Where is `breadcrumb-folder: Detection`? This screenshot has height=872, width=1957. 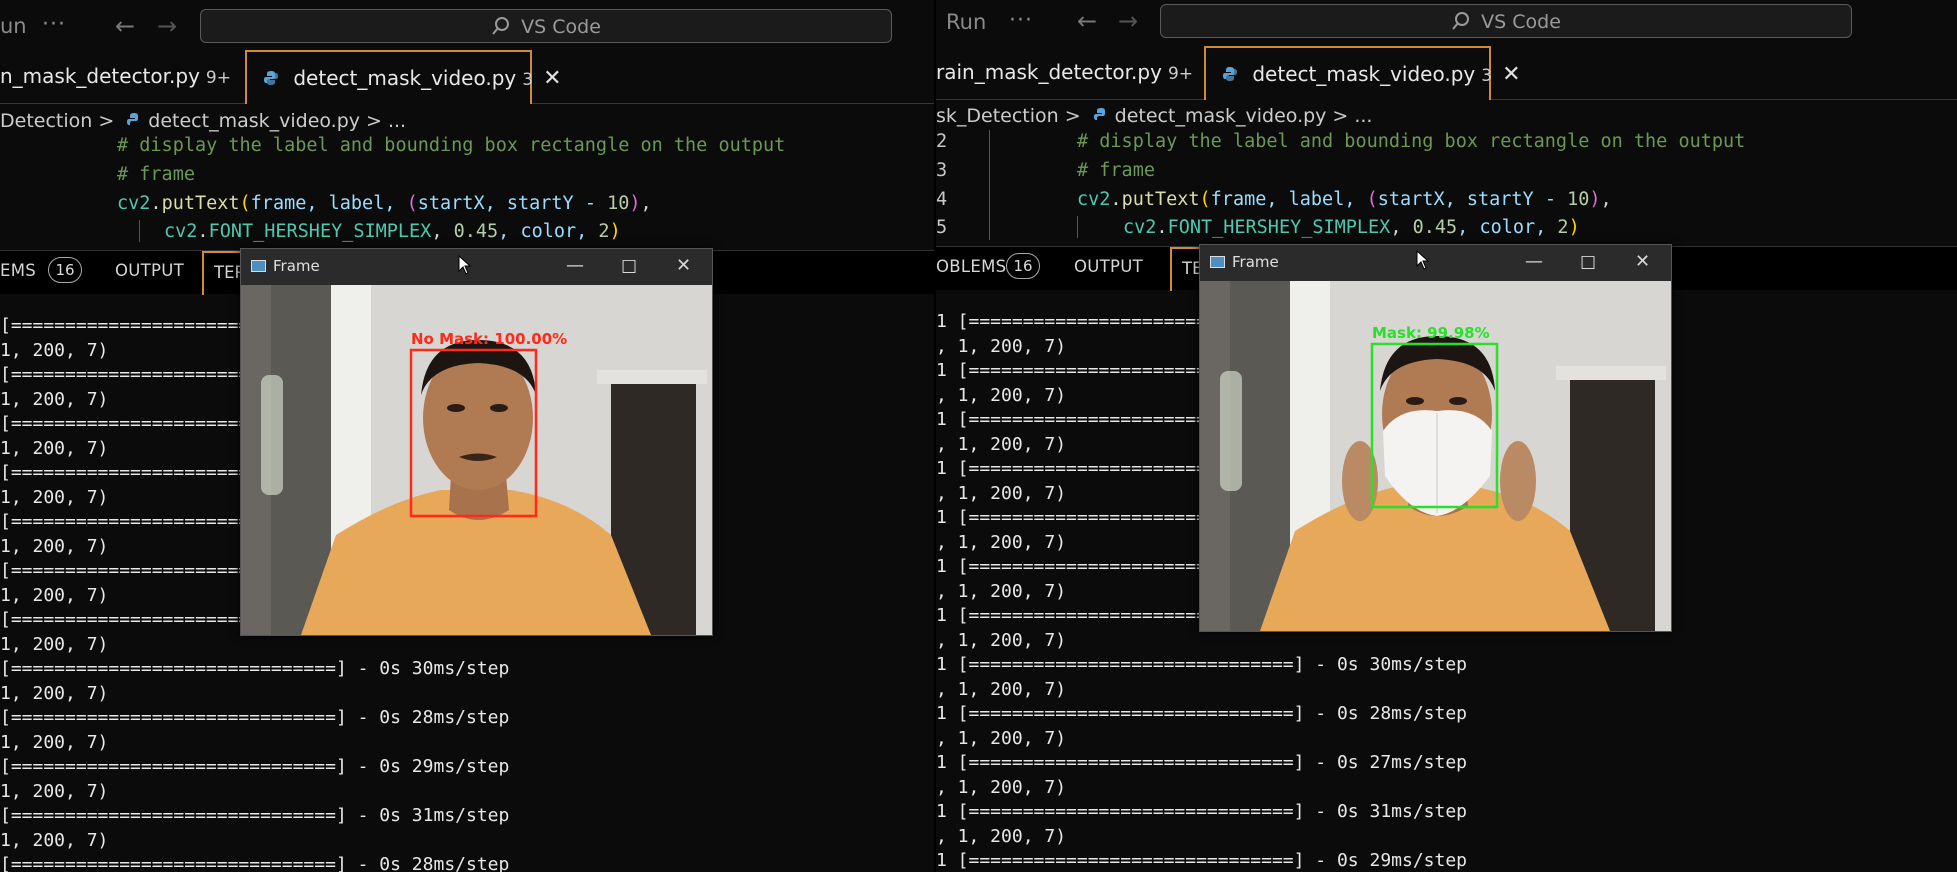
breadcrumb-folder: Detection is located at coordinates (46, 121).